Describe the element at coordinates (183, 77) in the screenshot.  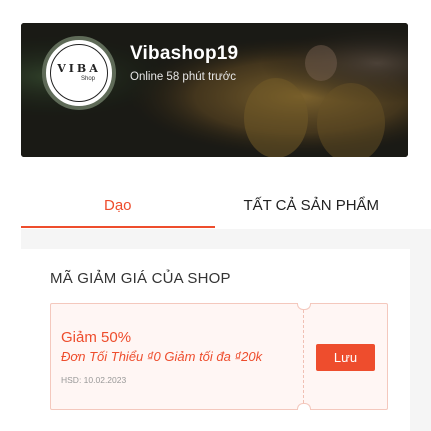
I see `shop-online-status: Online 58 phút trước` at that location.